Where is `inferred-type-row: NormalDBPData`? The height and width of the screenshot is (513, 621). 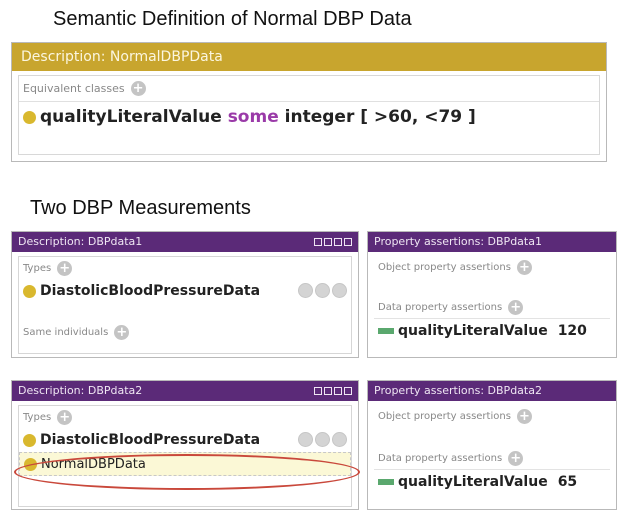
inferred-type-row: NormalDBPData is located at coordinates (185, 464).